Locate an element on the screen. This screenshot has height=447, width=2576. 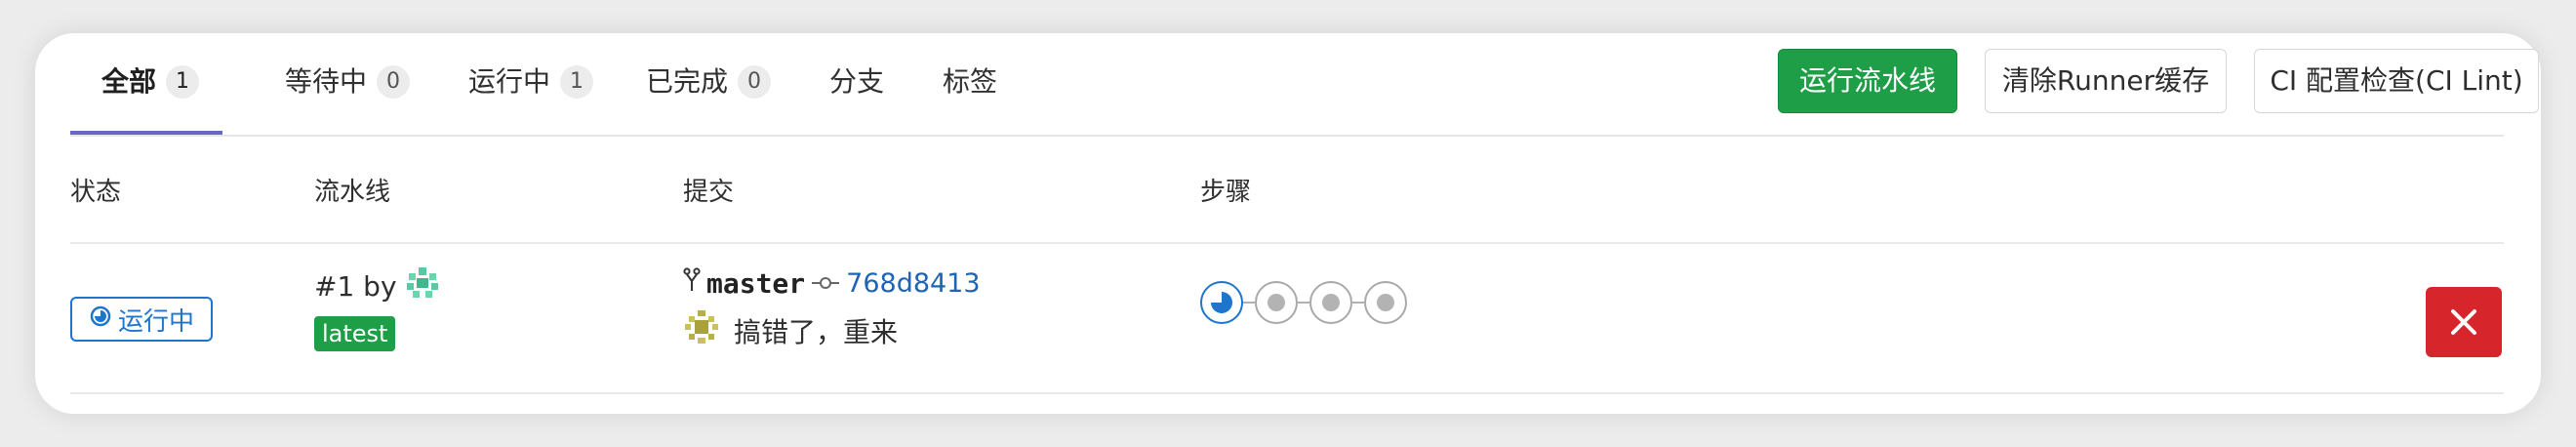
tab-pending: 等待中 0 is located at coordinates (348, 82).